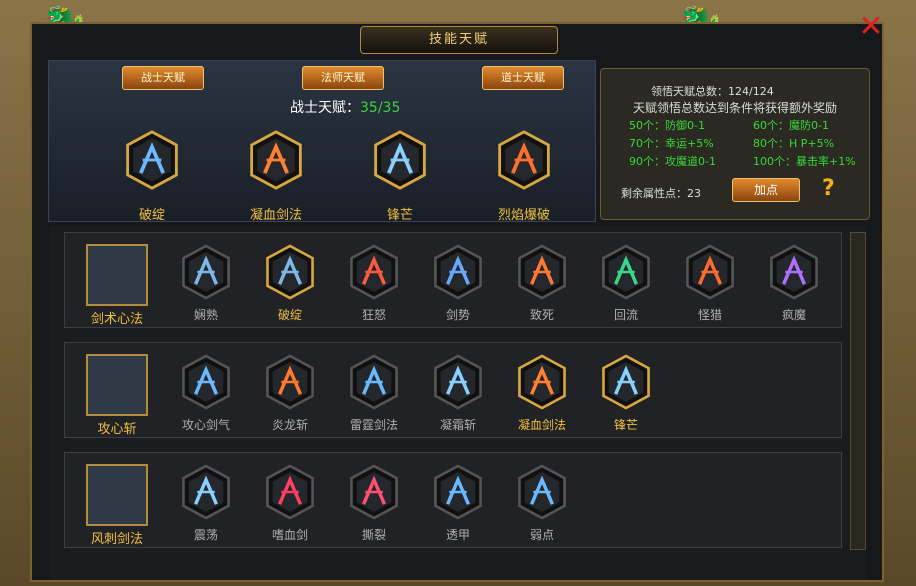 The width and height of the screenshot is (916, 586). Describe the element at coordinates (205, 425) in the screenshot. I see `skill-label: 攻心剑气` at that location.